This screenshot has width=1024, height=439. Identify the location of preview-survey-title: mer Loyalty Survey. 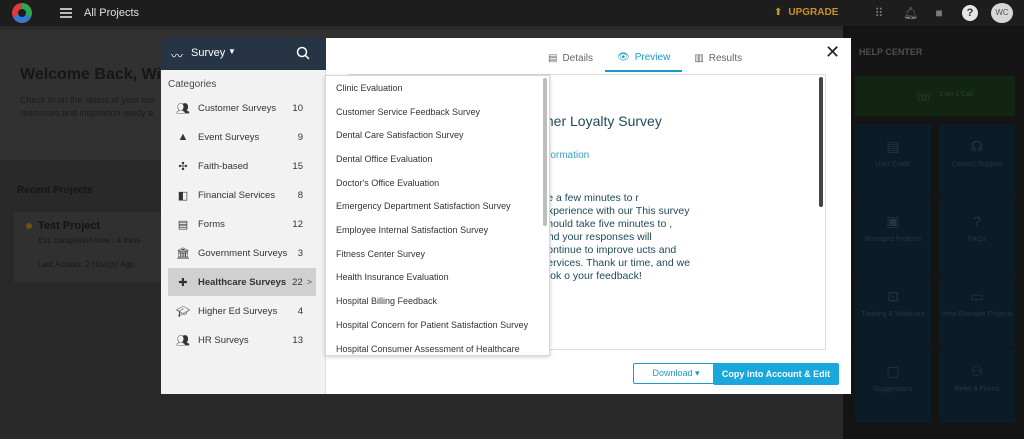
(602, 121).